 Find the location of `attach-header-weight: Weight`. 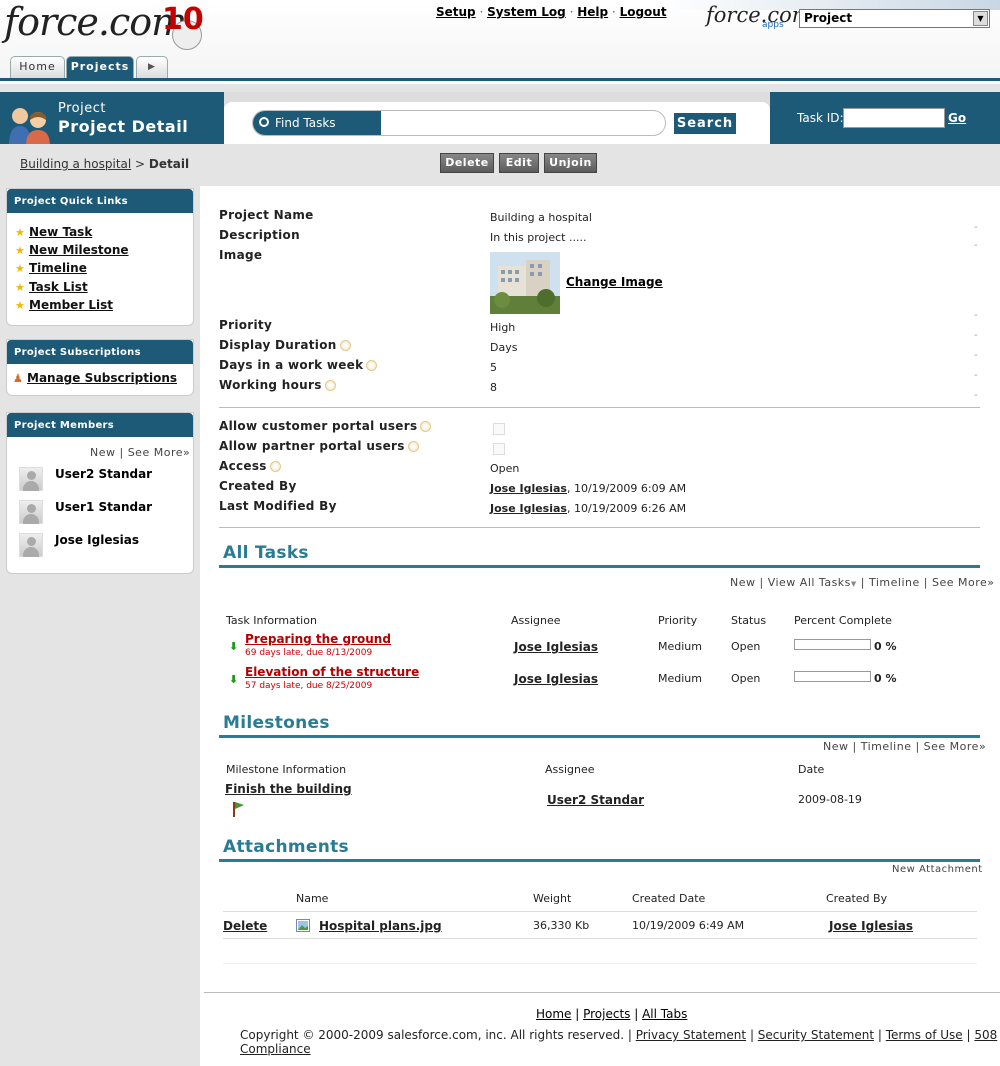

attach-header-weight: Weight is located at coordinates (552, 898).